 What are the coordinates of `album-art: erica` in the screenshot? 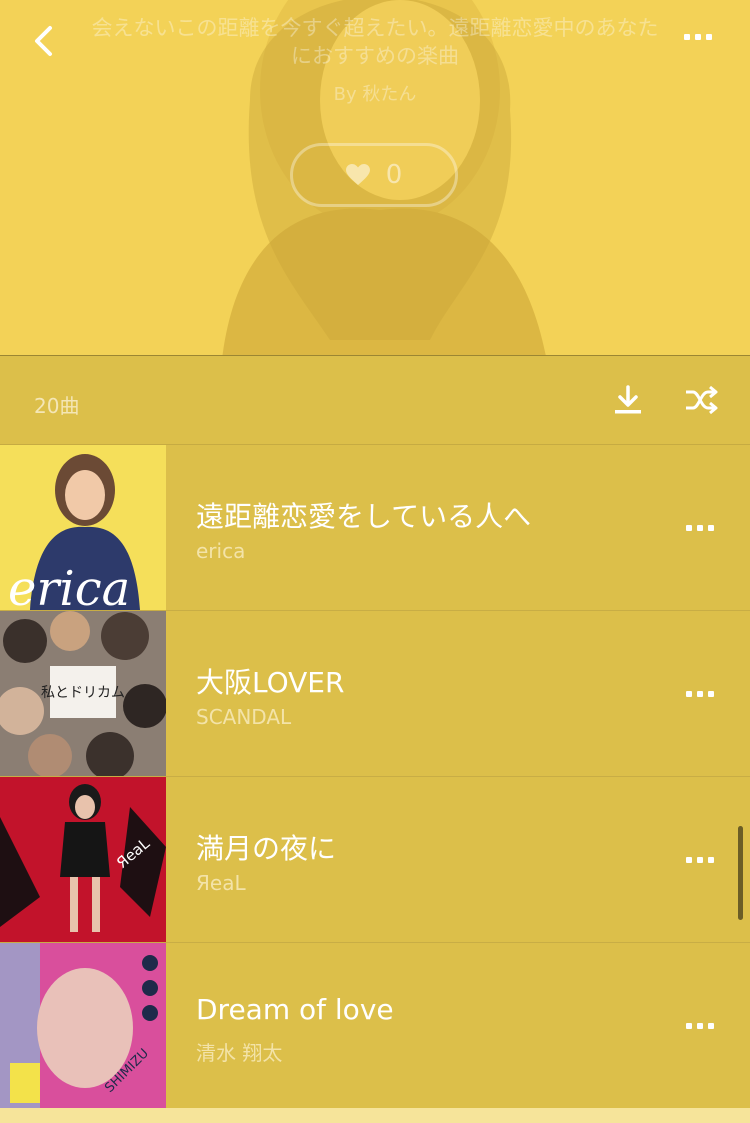 It's located at (83, 527).